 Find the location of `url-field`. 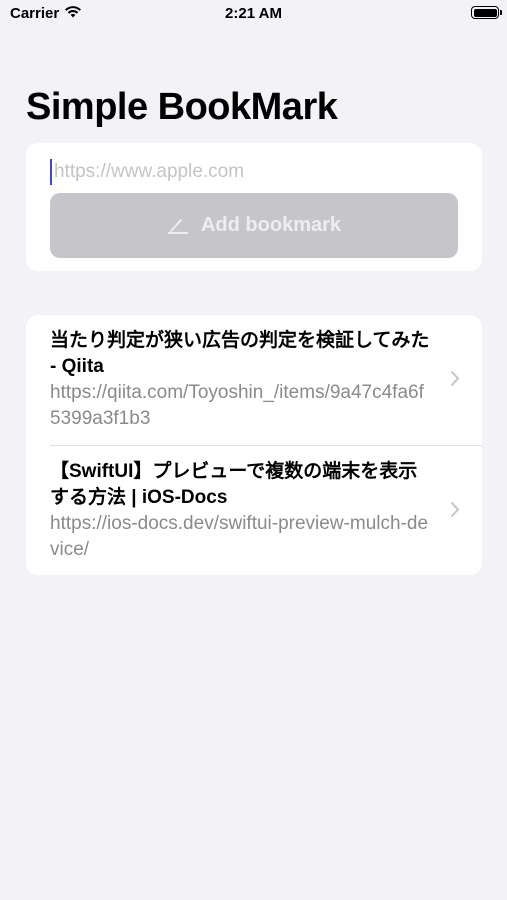

url-field is located at coordinates (254, 172).